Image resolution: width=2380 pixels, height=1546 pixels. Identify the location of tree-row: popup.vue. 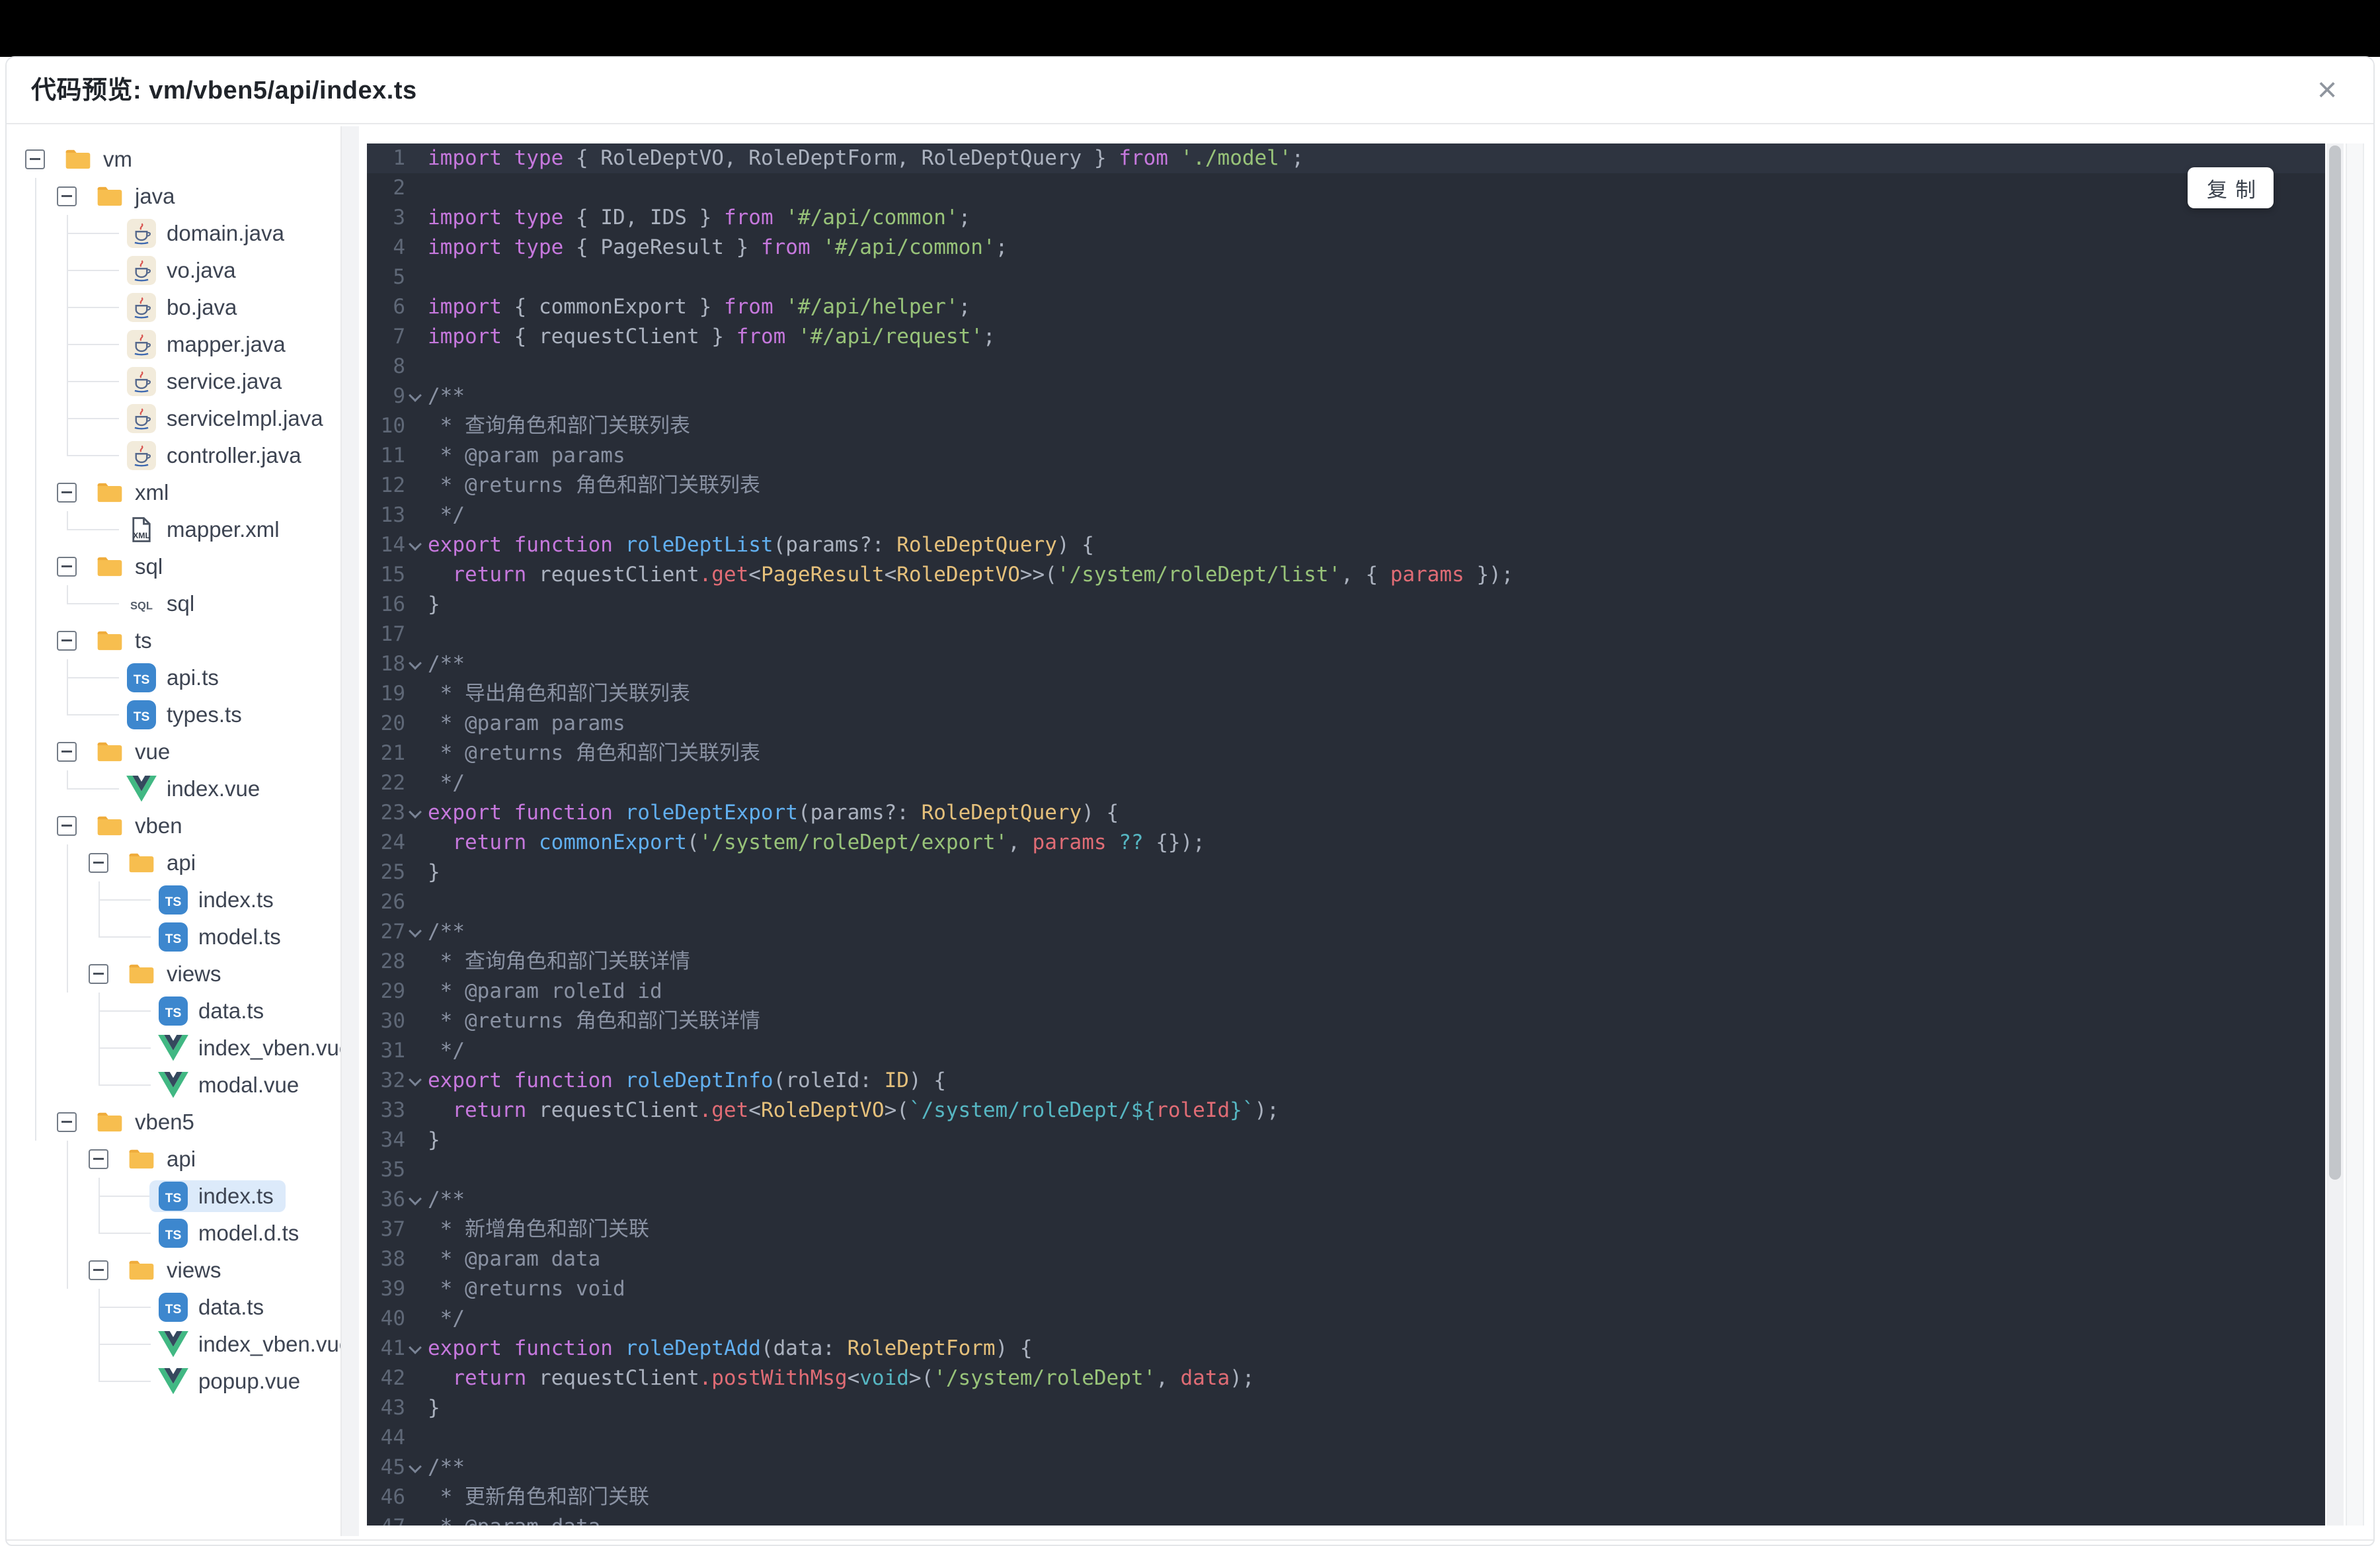
(173, 1381).